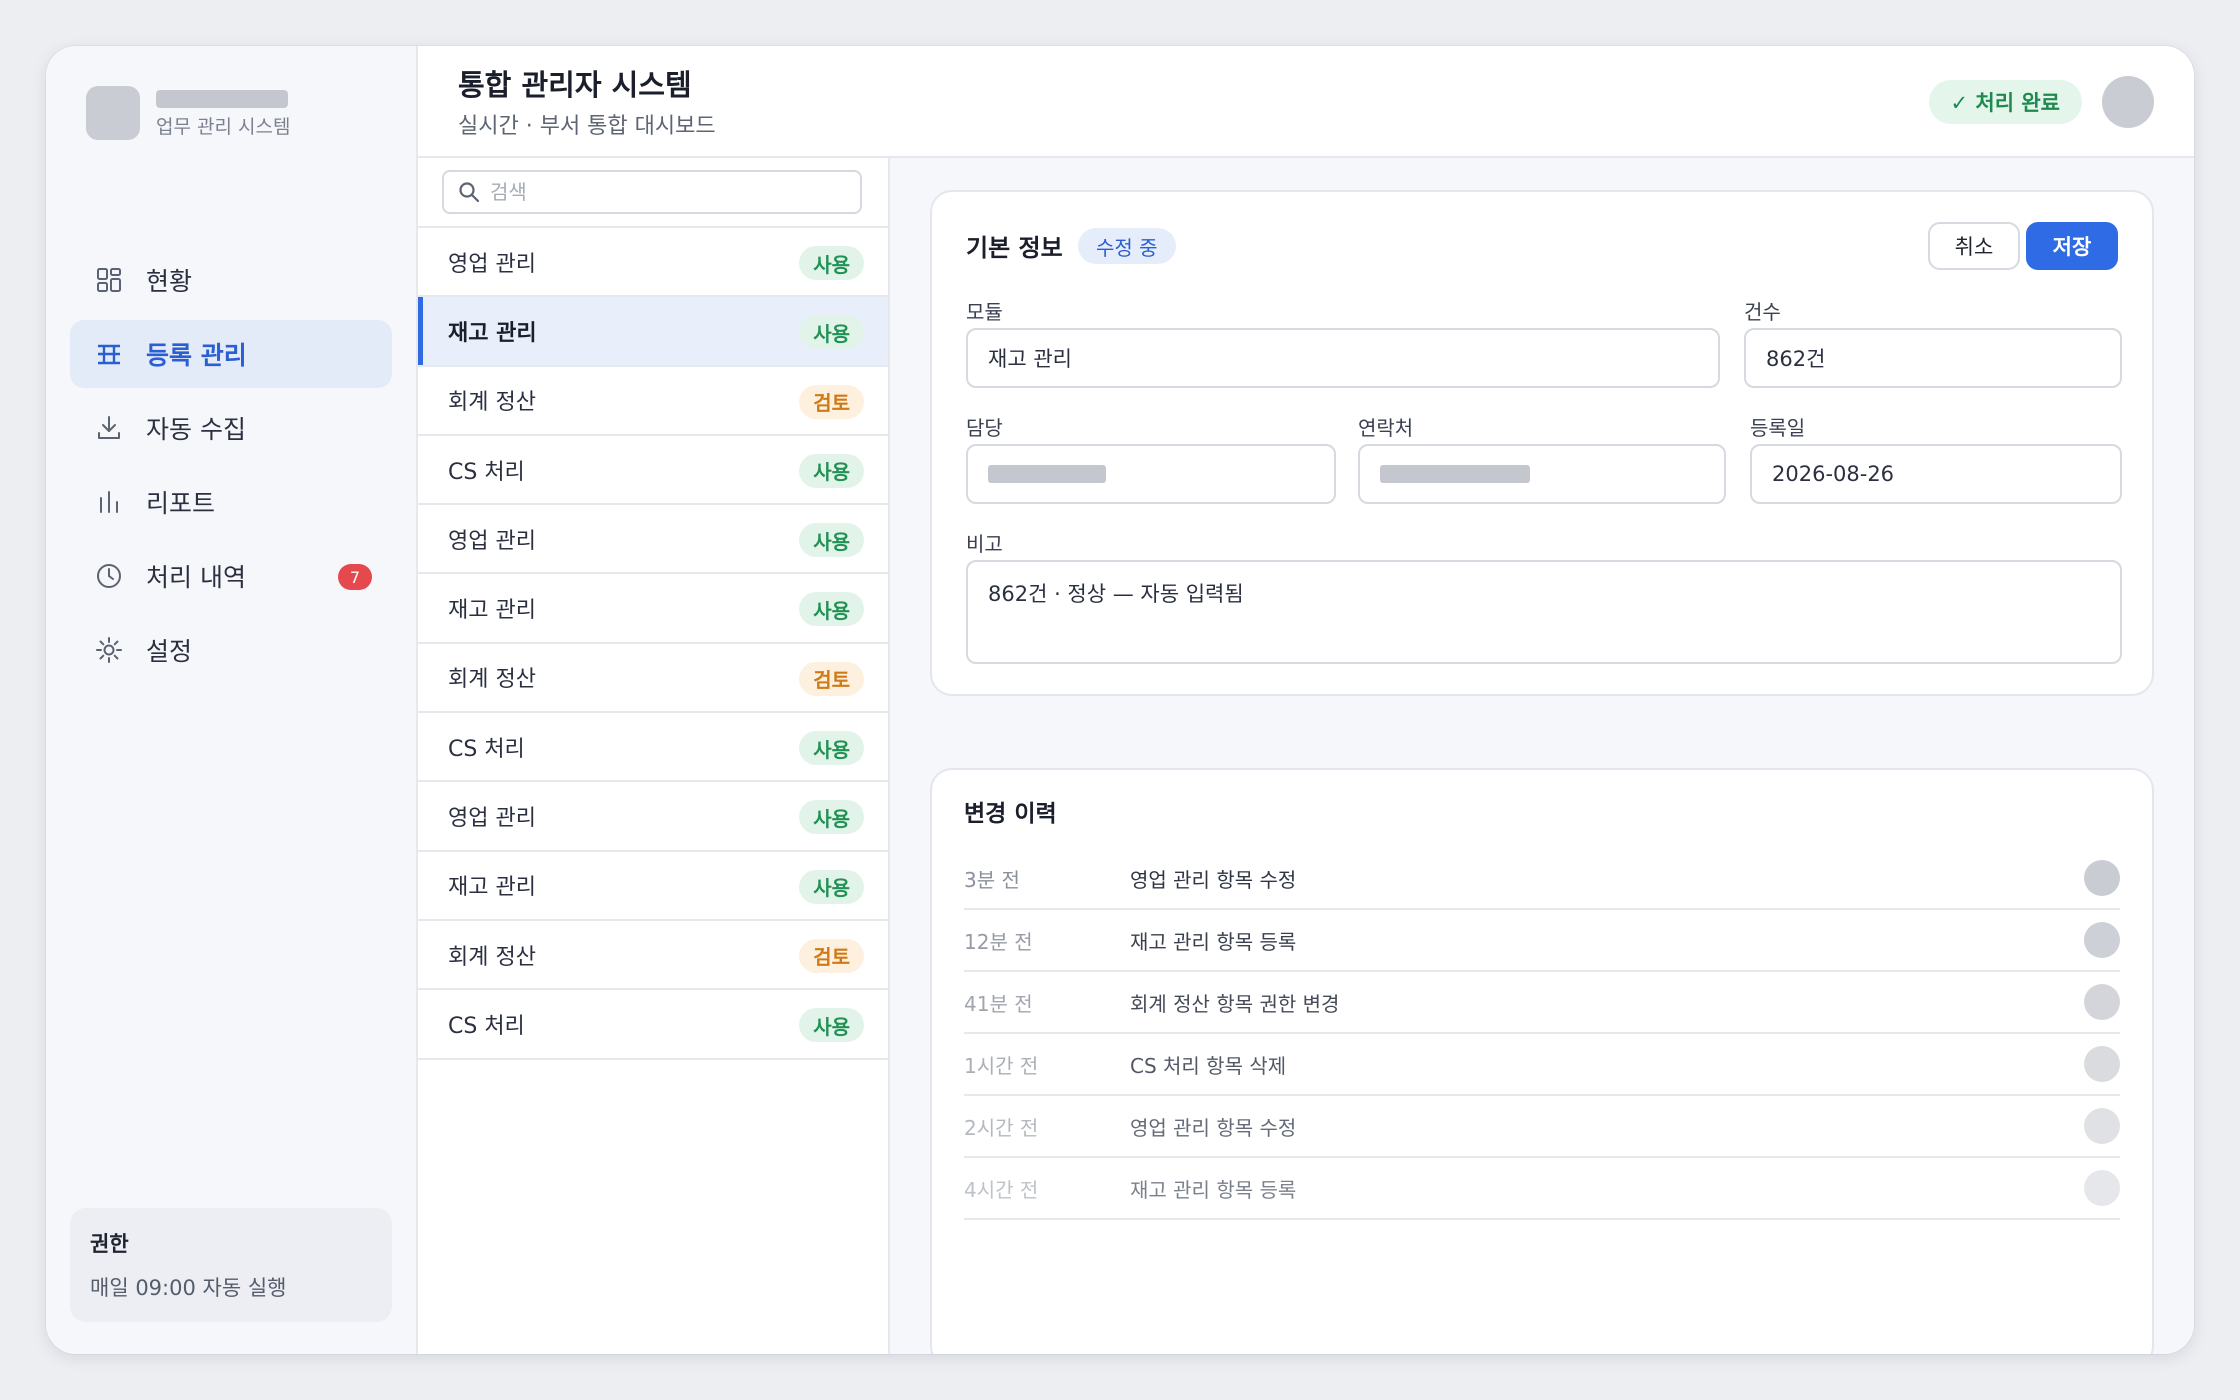  I want to click on sidebar-item-label: 리포트, so click(181, 503).